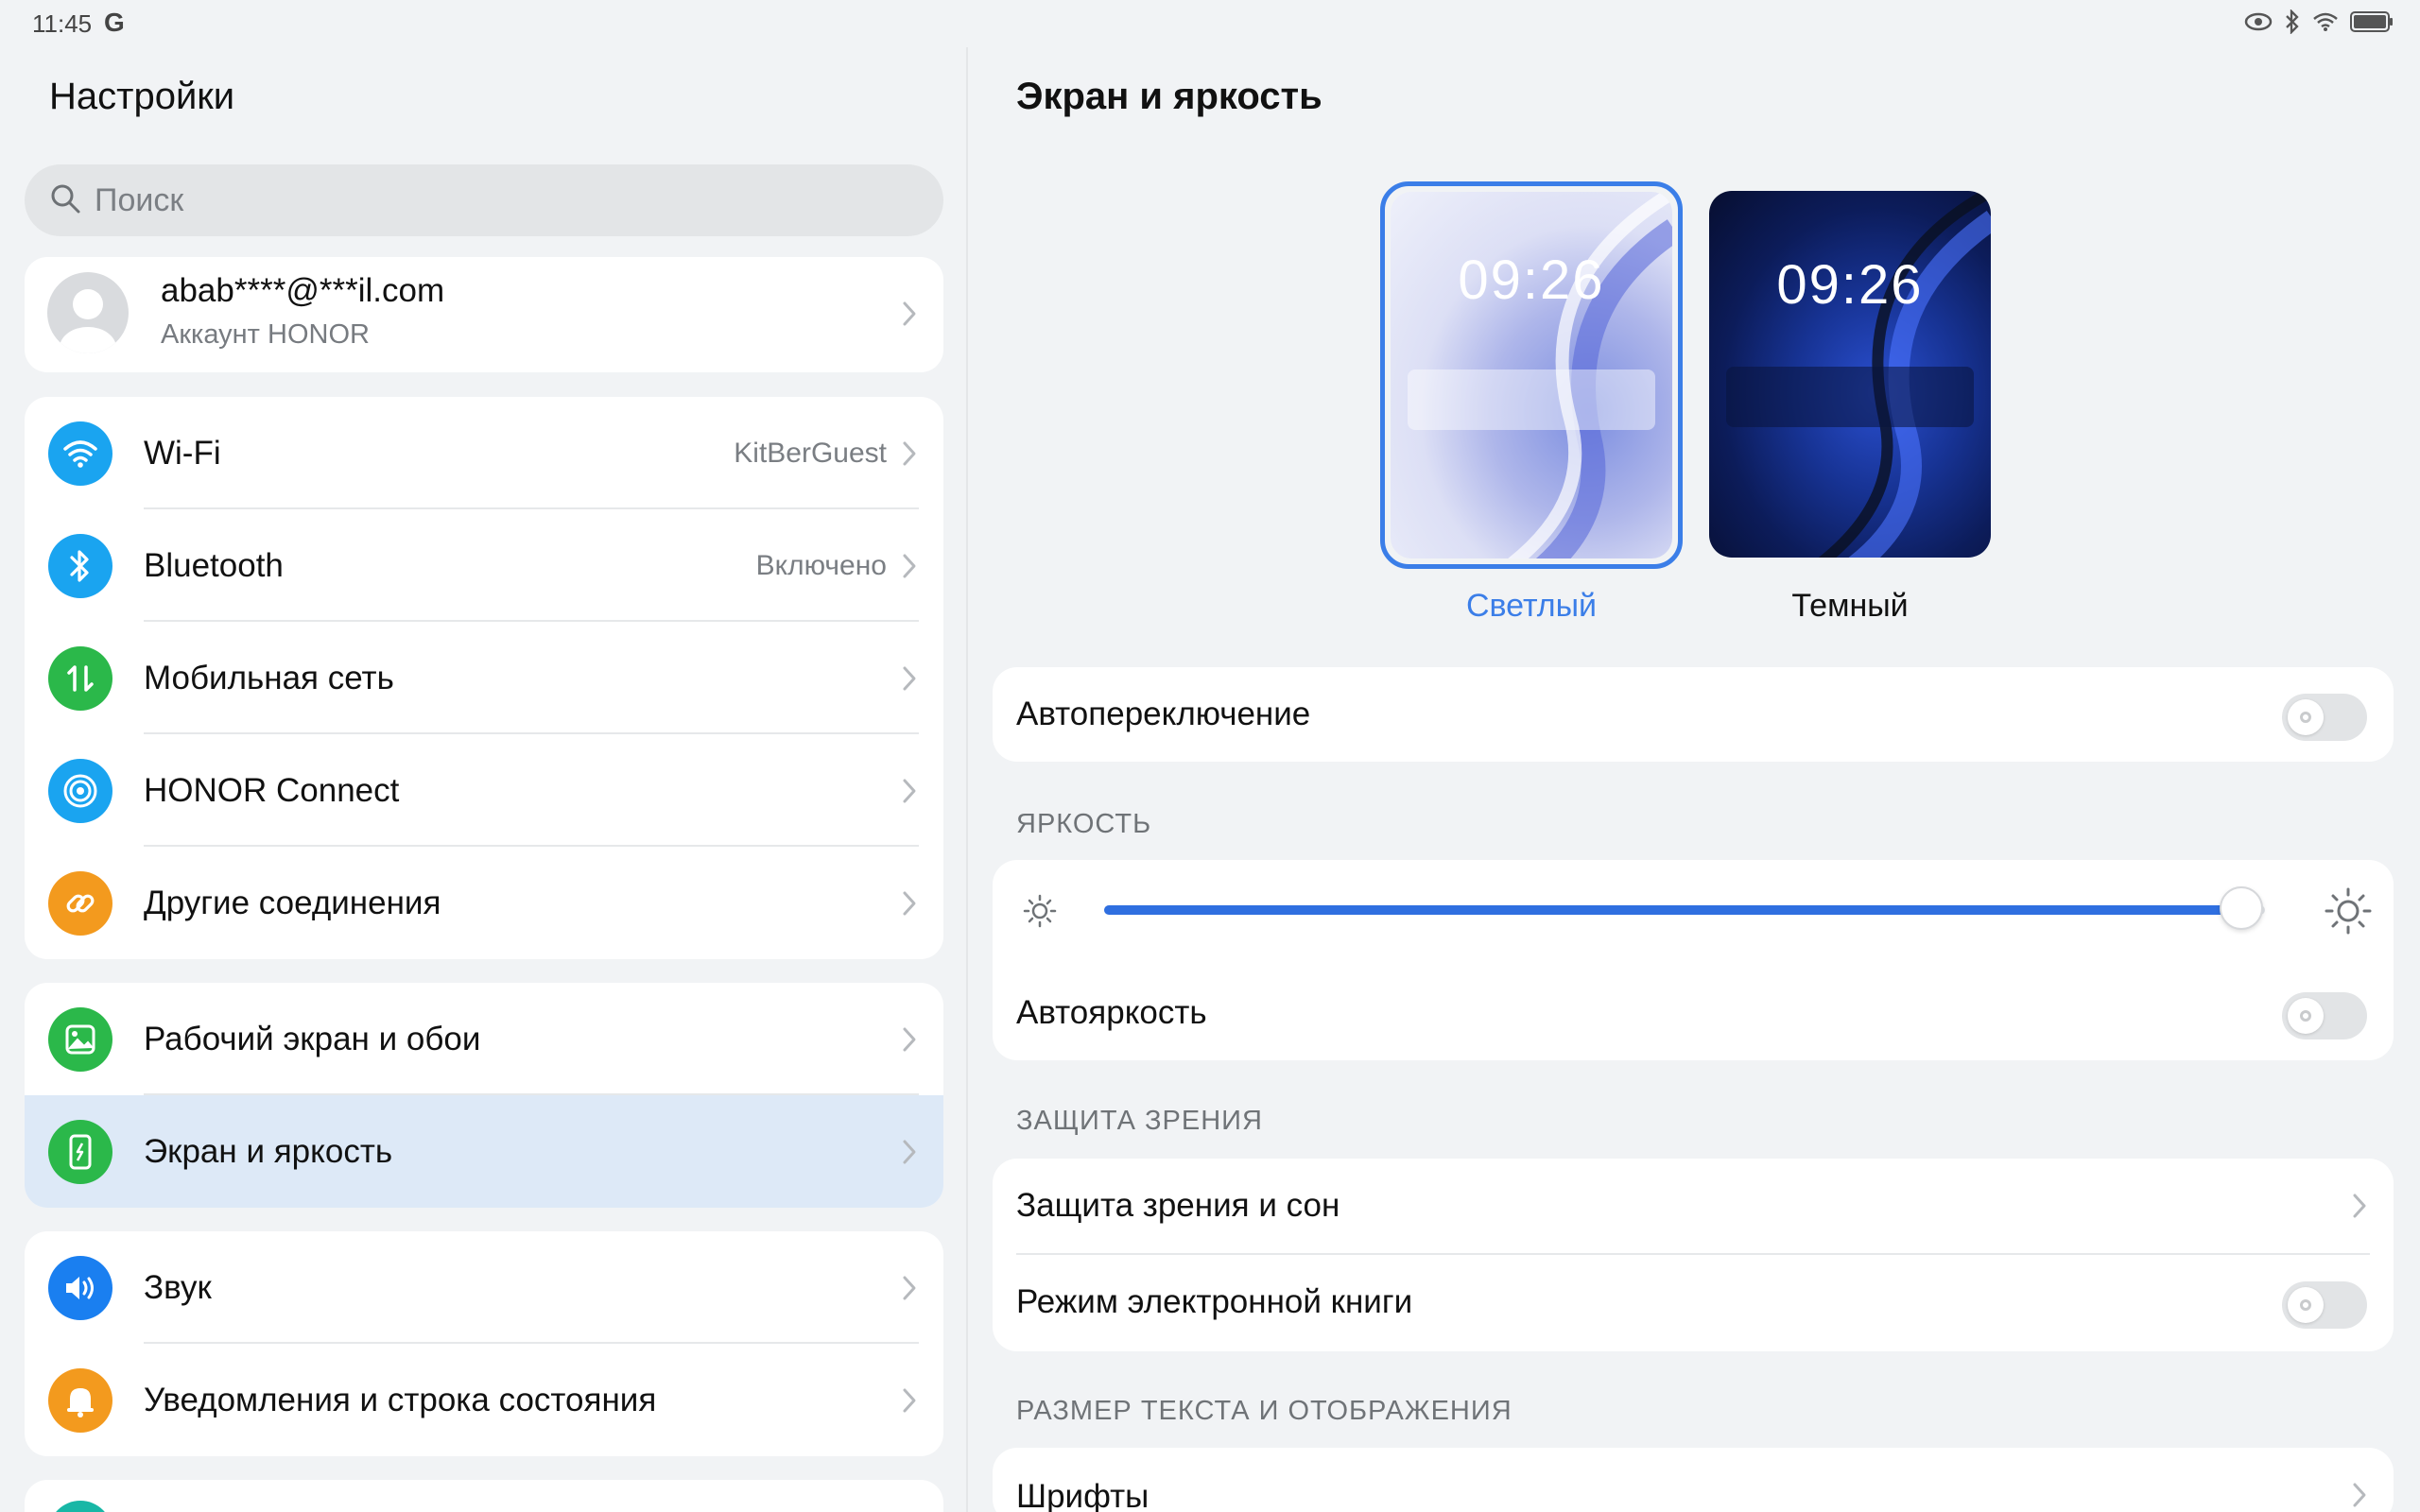 The height and width of the screenshot is (1512, 2420). I want to click on text-size-section-header: РАЗМЕР ТЕКСТА И ОТОБРАЖЕНИЯ, so click(1264, 1411).